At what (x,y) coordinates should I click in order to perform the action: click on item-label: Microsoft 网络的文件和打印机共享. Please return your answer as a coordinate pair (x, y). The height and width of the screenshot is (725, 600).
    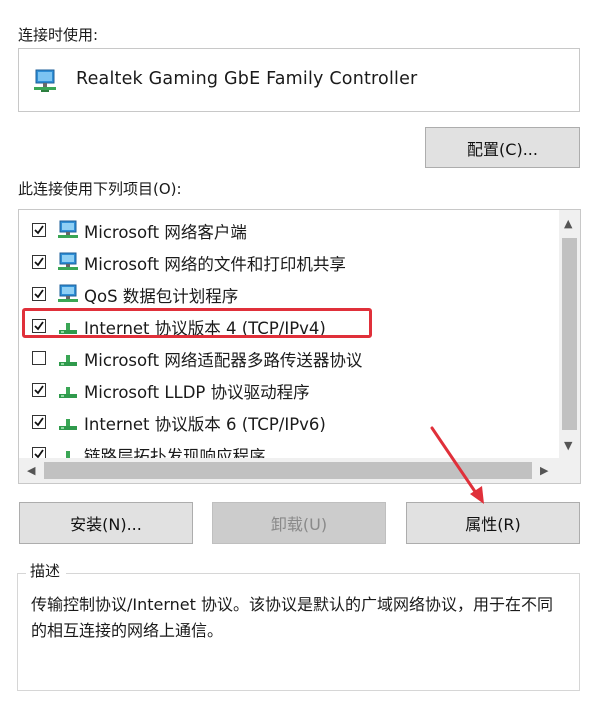
    Looking at the image, I should click on (215, 264).